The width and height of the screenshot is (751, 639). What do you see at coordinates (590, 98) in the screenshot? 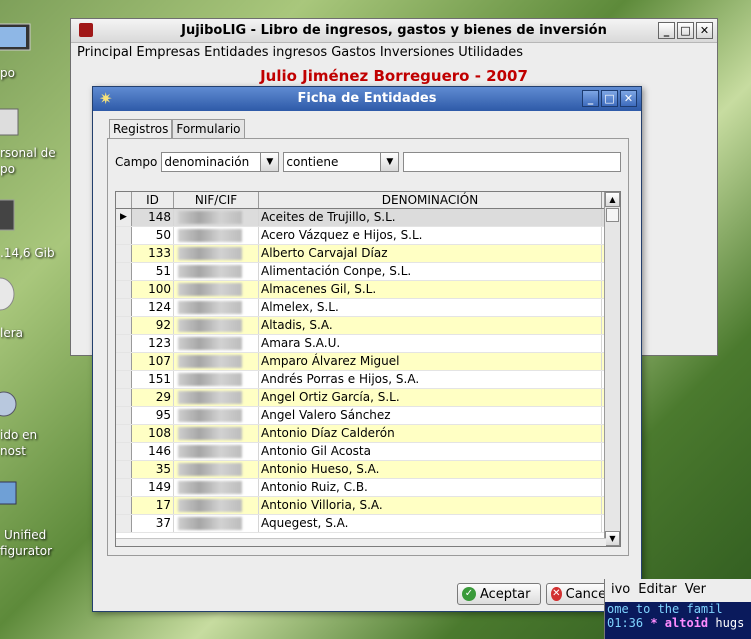
I see `dialog-minimize-button: _` at bounding box center [590, 98].